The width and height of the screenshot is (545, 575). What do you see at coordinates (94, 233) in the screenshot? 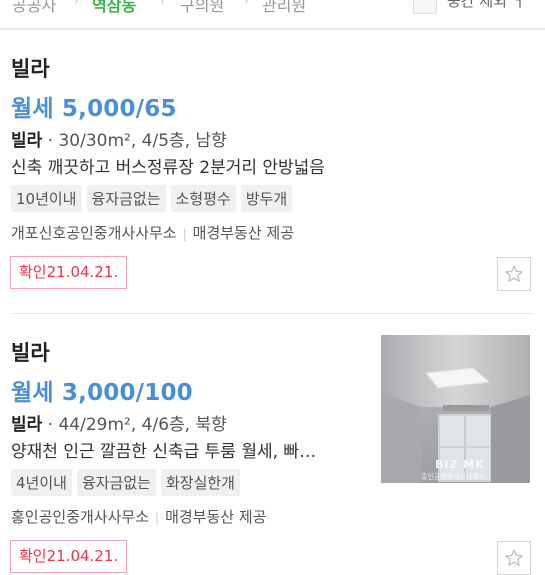
I see `agency-name: 개포신호공인중개사사무소` at bounding box center [94, 233].